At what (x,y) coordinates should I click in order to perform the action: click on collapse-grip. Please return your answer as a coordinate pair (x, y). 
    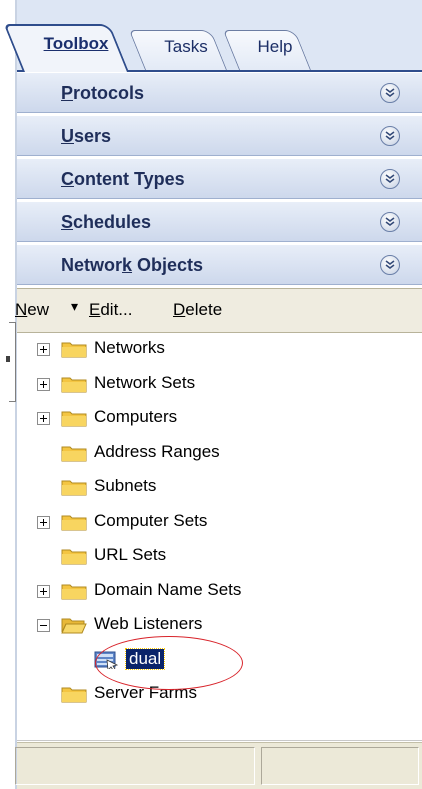
    Looking at the image, I should click on (11, 362).